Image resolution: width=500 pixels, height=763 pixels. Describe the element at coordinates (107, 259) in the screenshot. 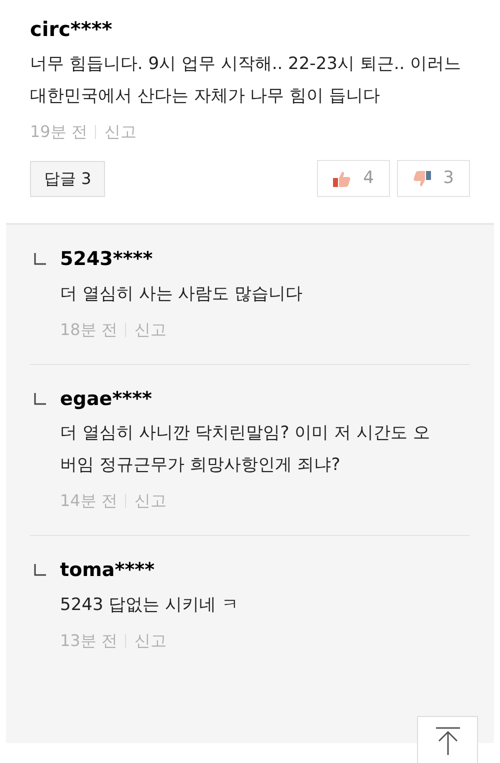

I see `username: 5243****` at that location.